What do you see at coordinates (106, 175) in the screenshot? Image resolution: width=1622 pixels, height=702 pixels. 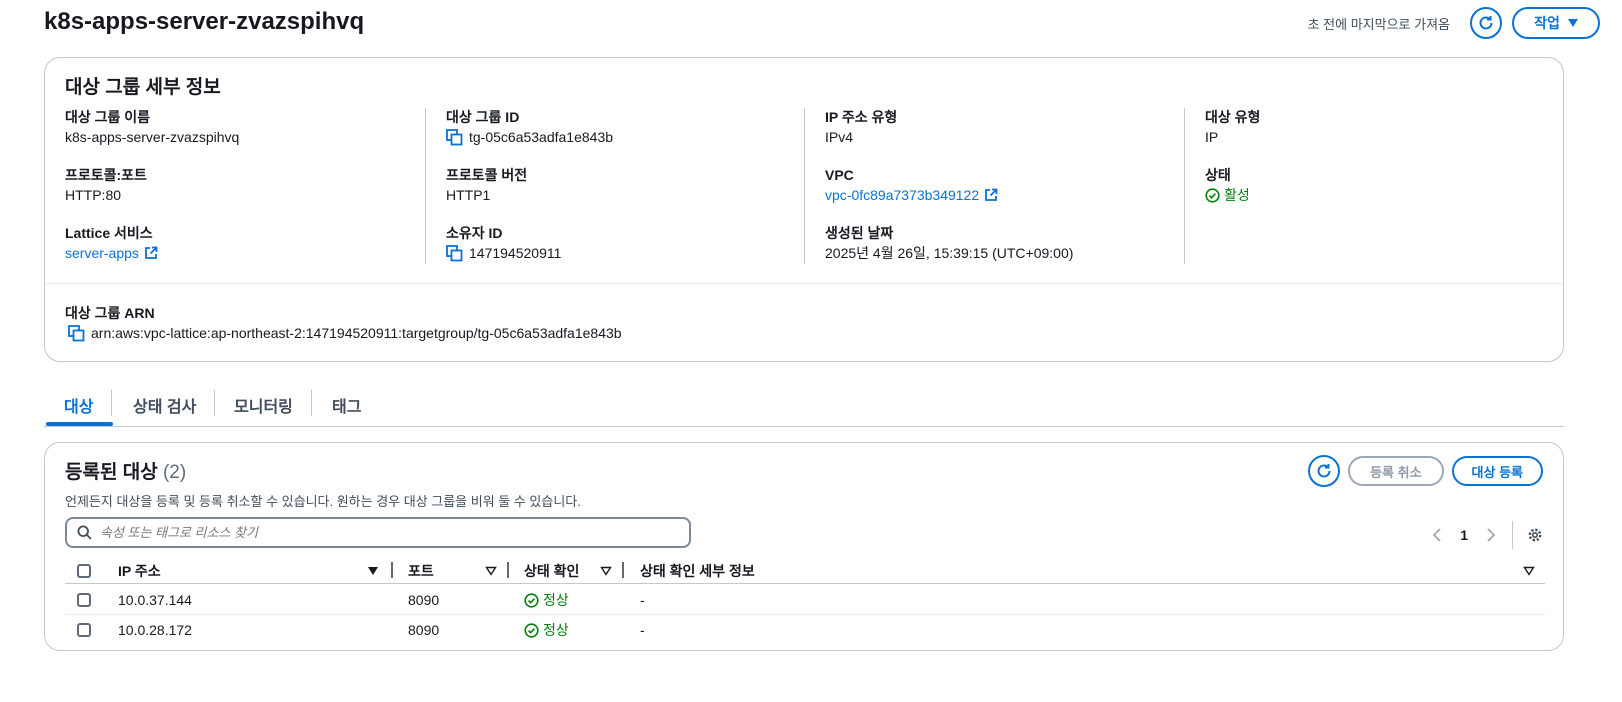 I see `protocol-port-label: 프로토콜:포트` at bounding box center [106, 175].